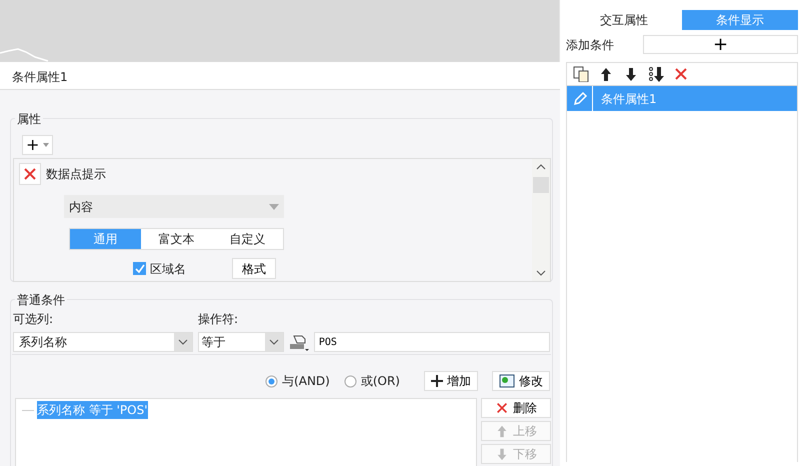 This screenshot has width=808, height=466. I want to click on column-select: 系列名称, so click(103, 342).